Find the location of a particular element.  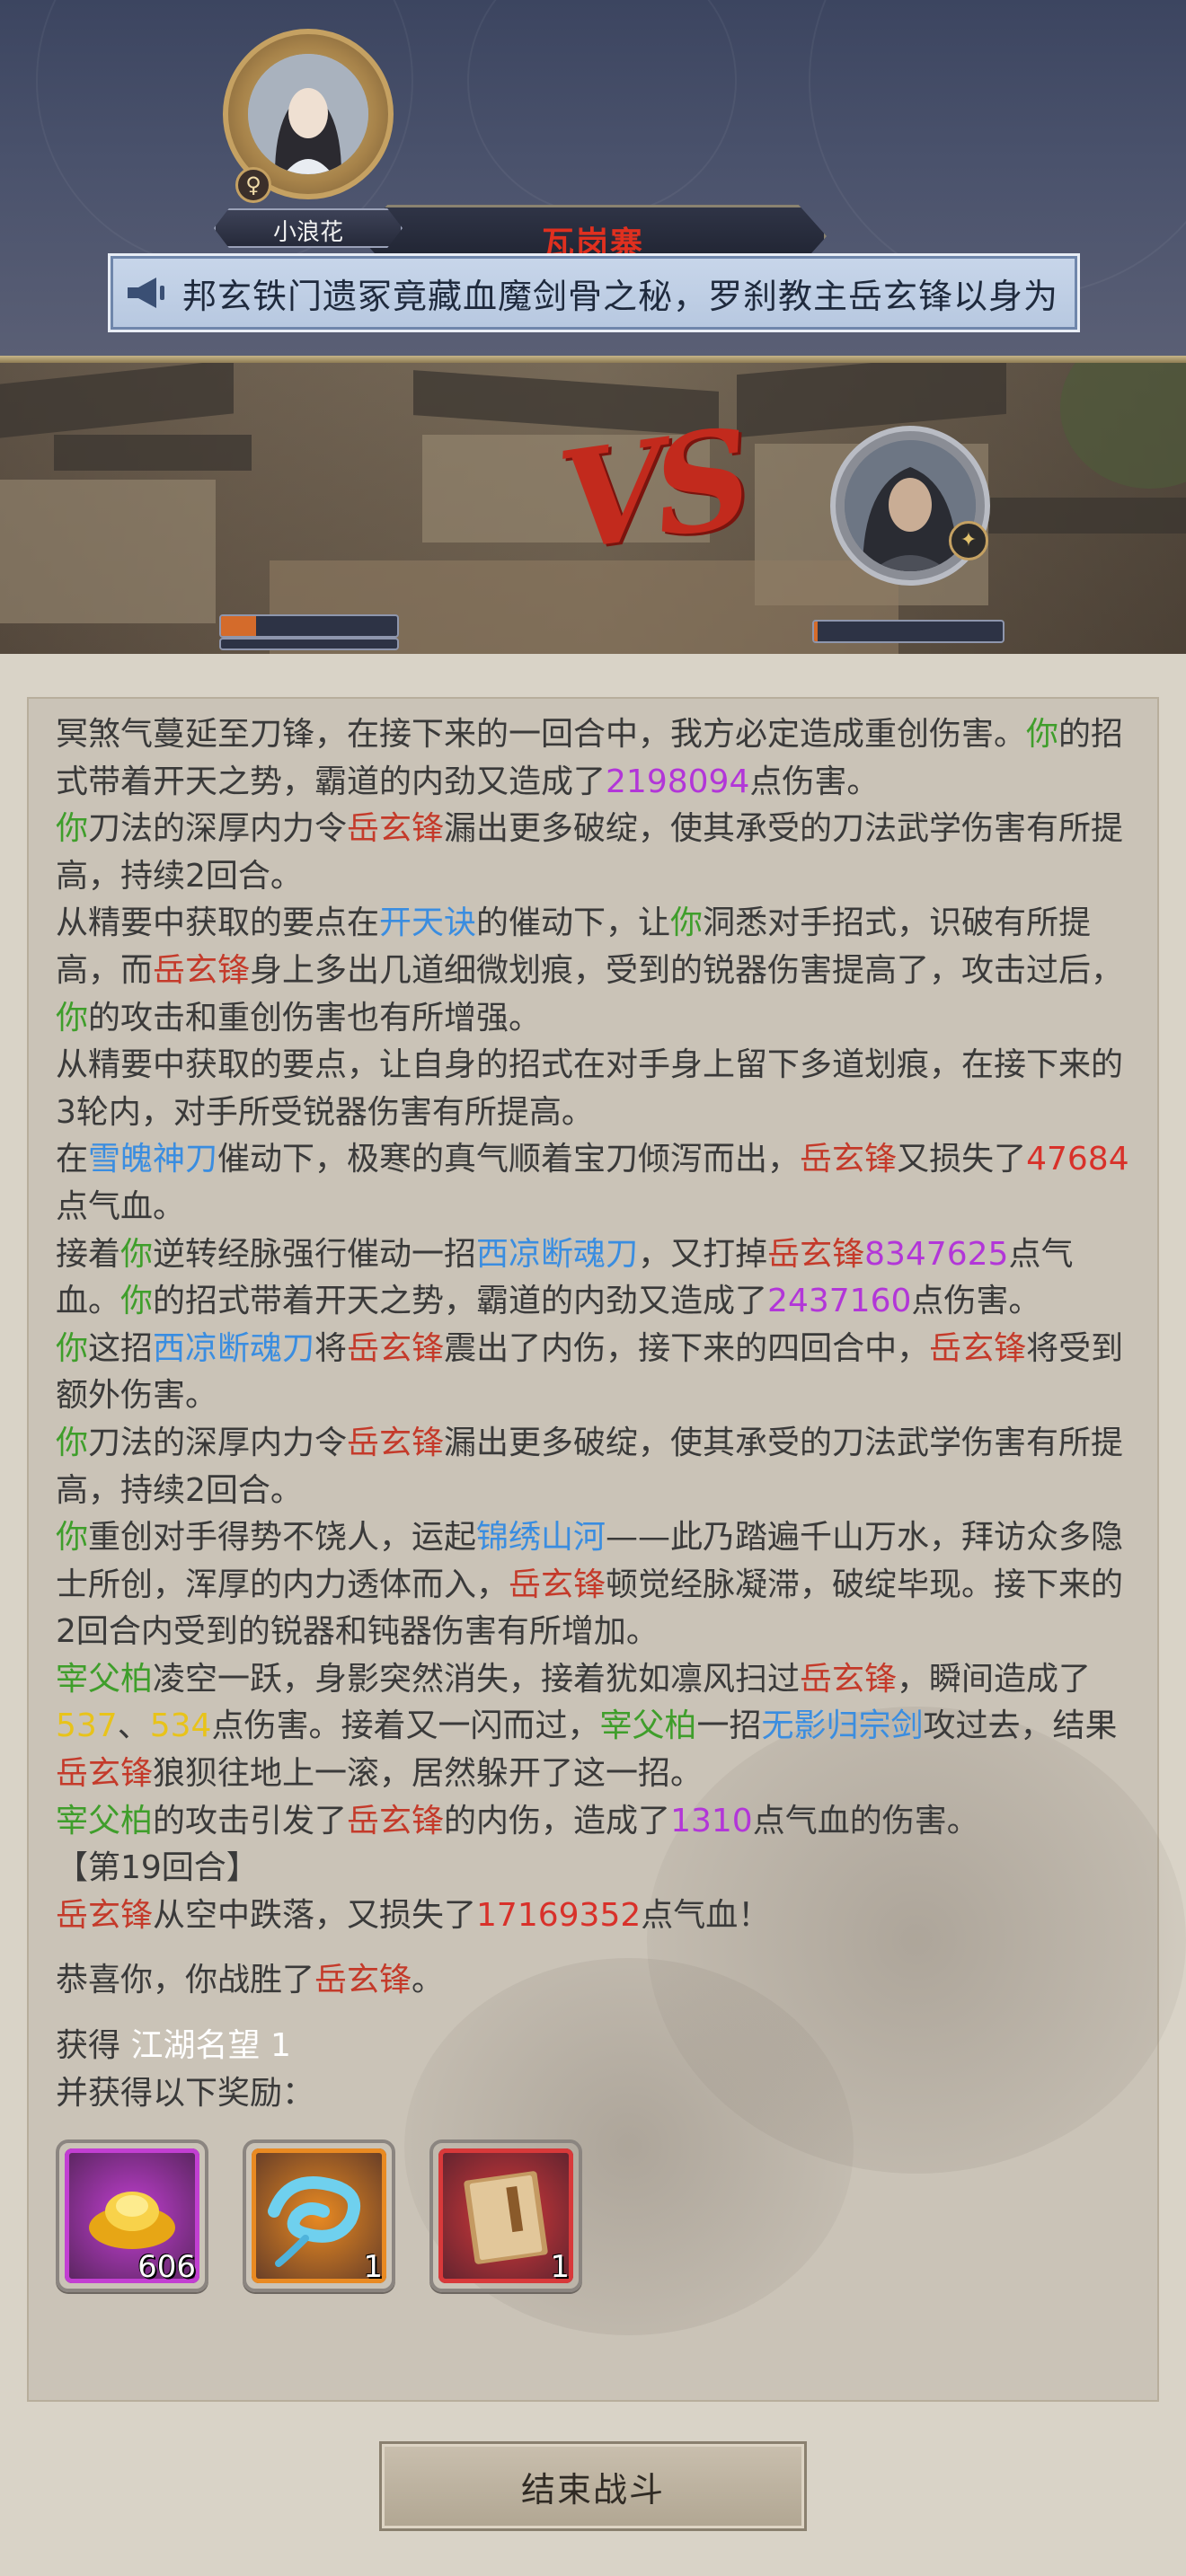

log-segment: 宰父柏 is located at coordinates (105, 1820).